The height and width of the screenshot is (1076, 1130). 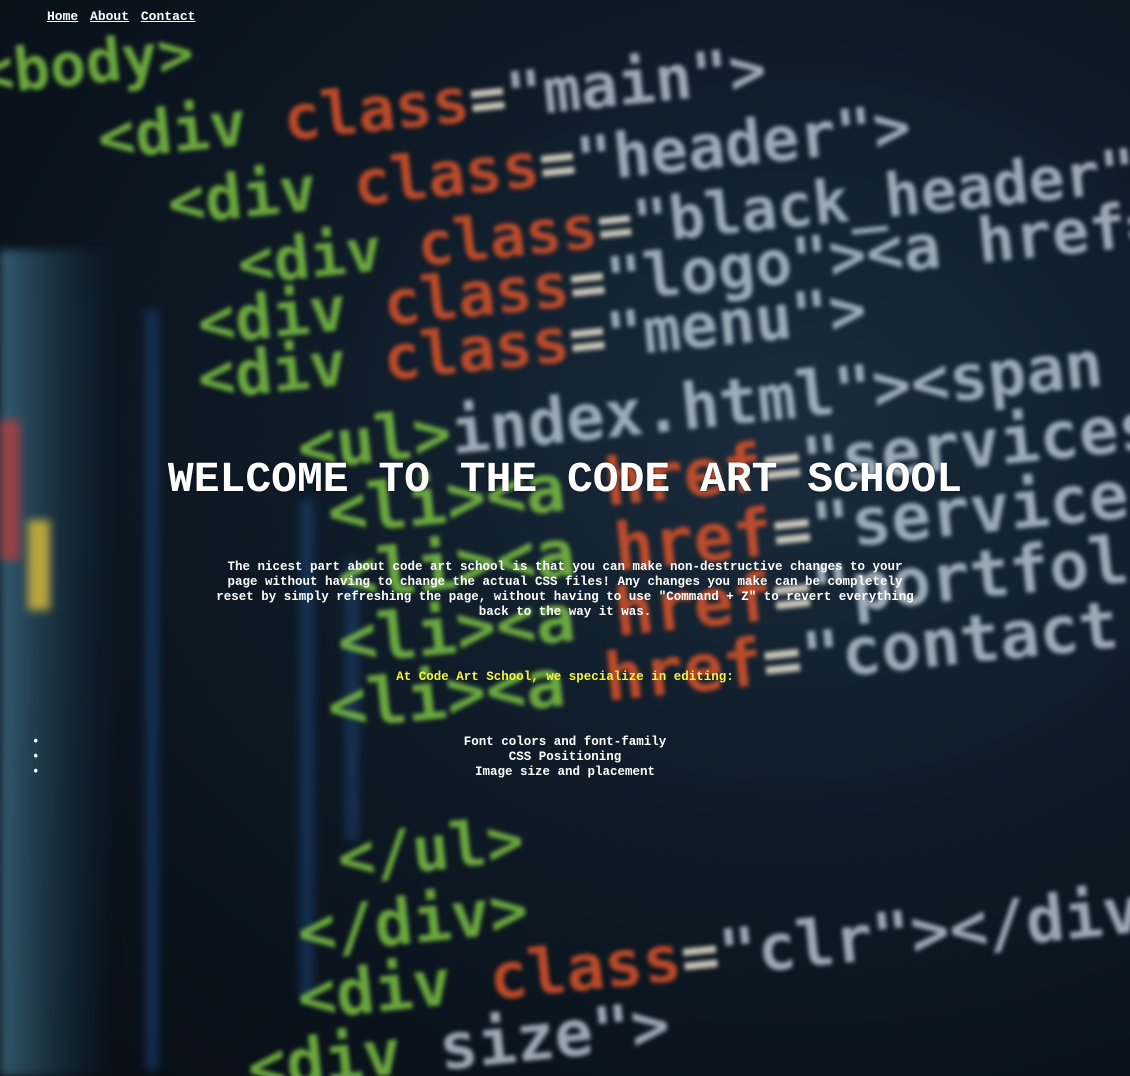 What do you see at coordinates (565, 479) in the screenshot?
I see `page-title: WELCOME TO THE CODE ART SCHOOL` at bounding box center [565, 479].